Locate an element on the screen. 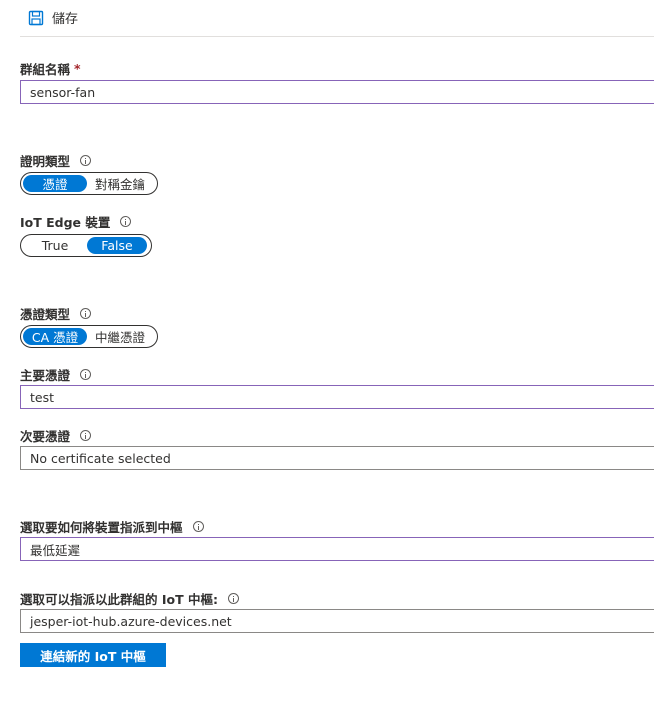 This screenshot has width=654, height=711. certificate-type-label: 憑證類型 is located at coordinates (56, 313).